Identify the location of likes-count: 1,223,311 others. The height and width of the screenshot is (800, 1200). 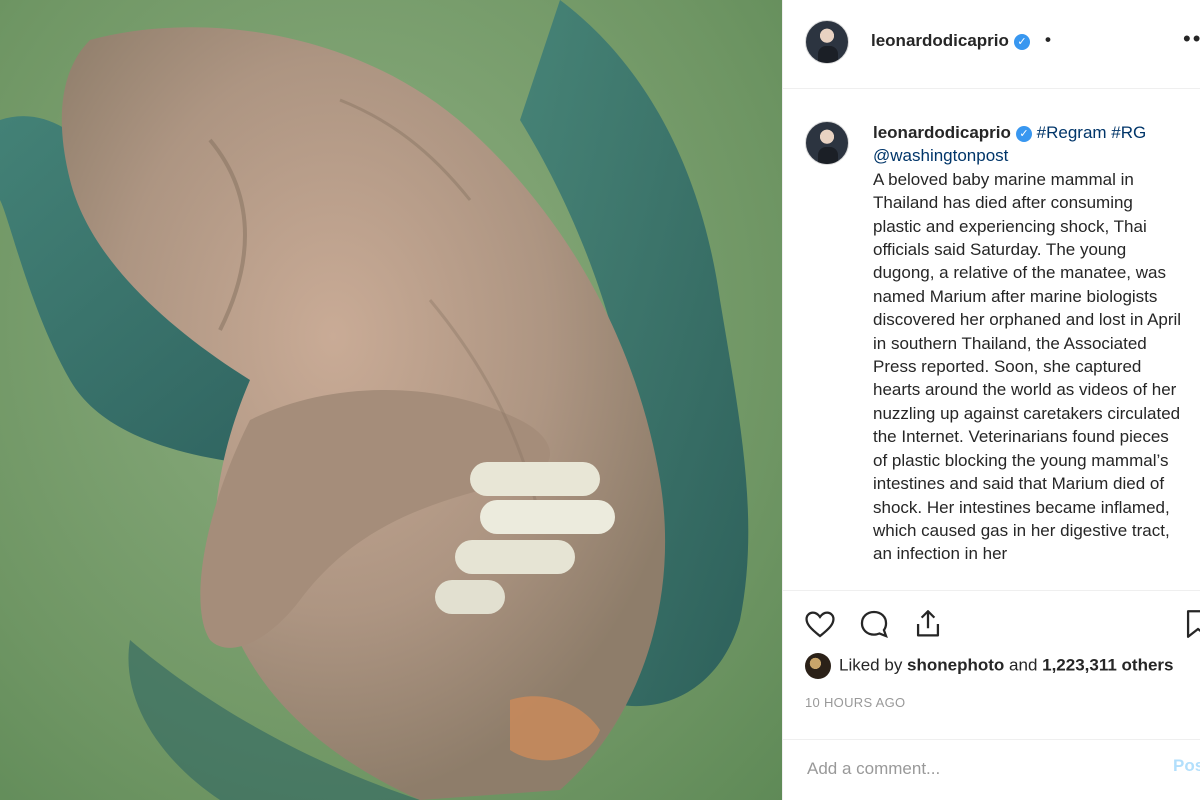
(1107, 664).